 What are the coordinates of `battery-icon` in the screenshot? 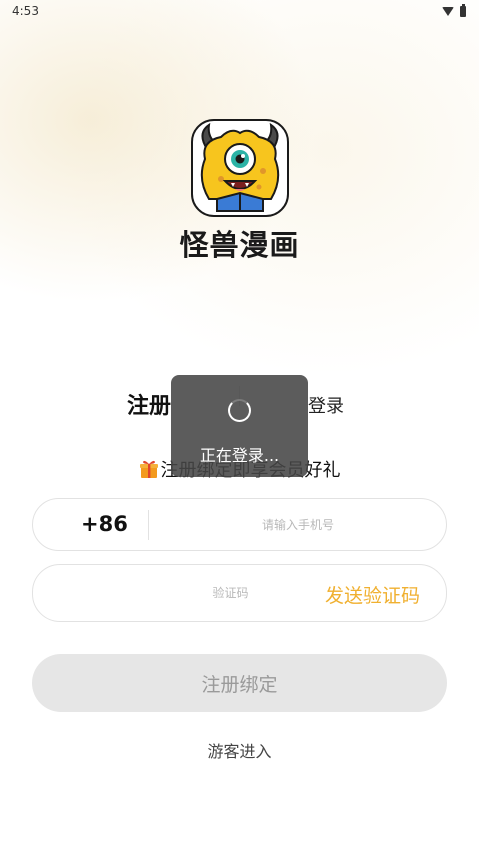 It's located at (463, 10).